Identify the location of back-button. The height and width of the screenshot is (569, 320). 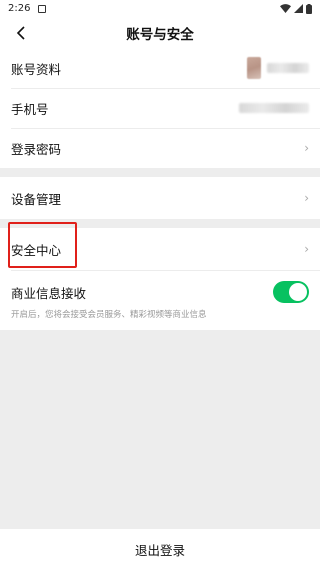
(21, 32).